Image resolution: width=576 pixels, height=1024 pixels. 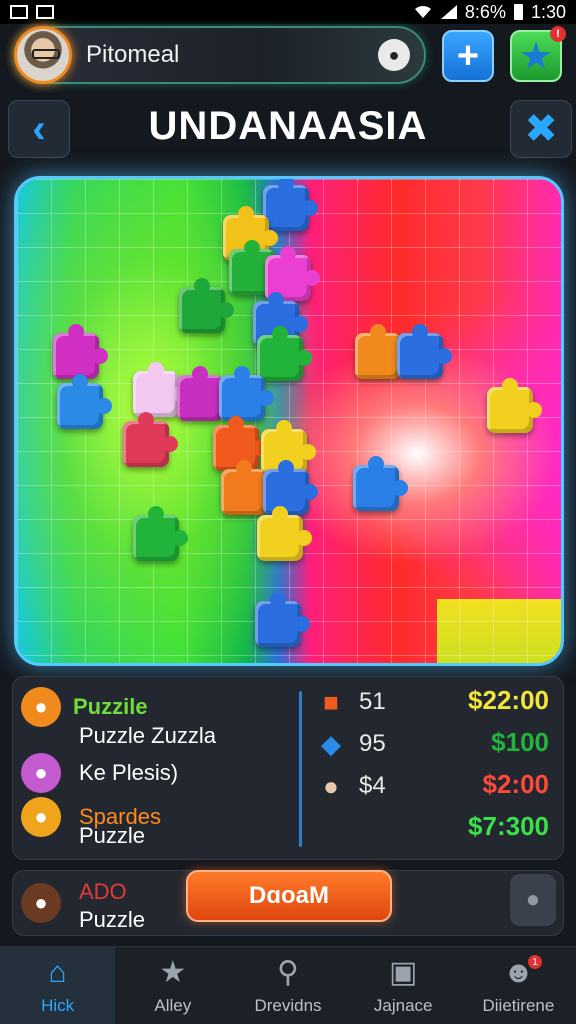 I want to click on nav-item-home: ⌂ Hick, so click(x=58, y=985).